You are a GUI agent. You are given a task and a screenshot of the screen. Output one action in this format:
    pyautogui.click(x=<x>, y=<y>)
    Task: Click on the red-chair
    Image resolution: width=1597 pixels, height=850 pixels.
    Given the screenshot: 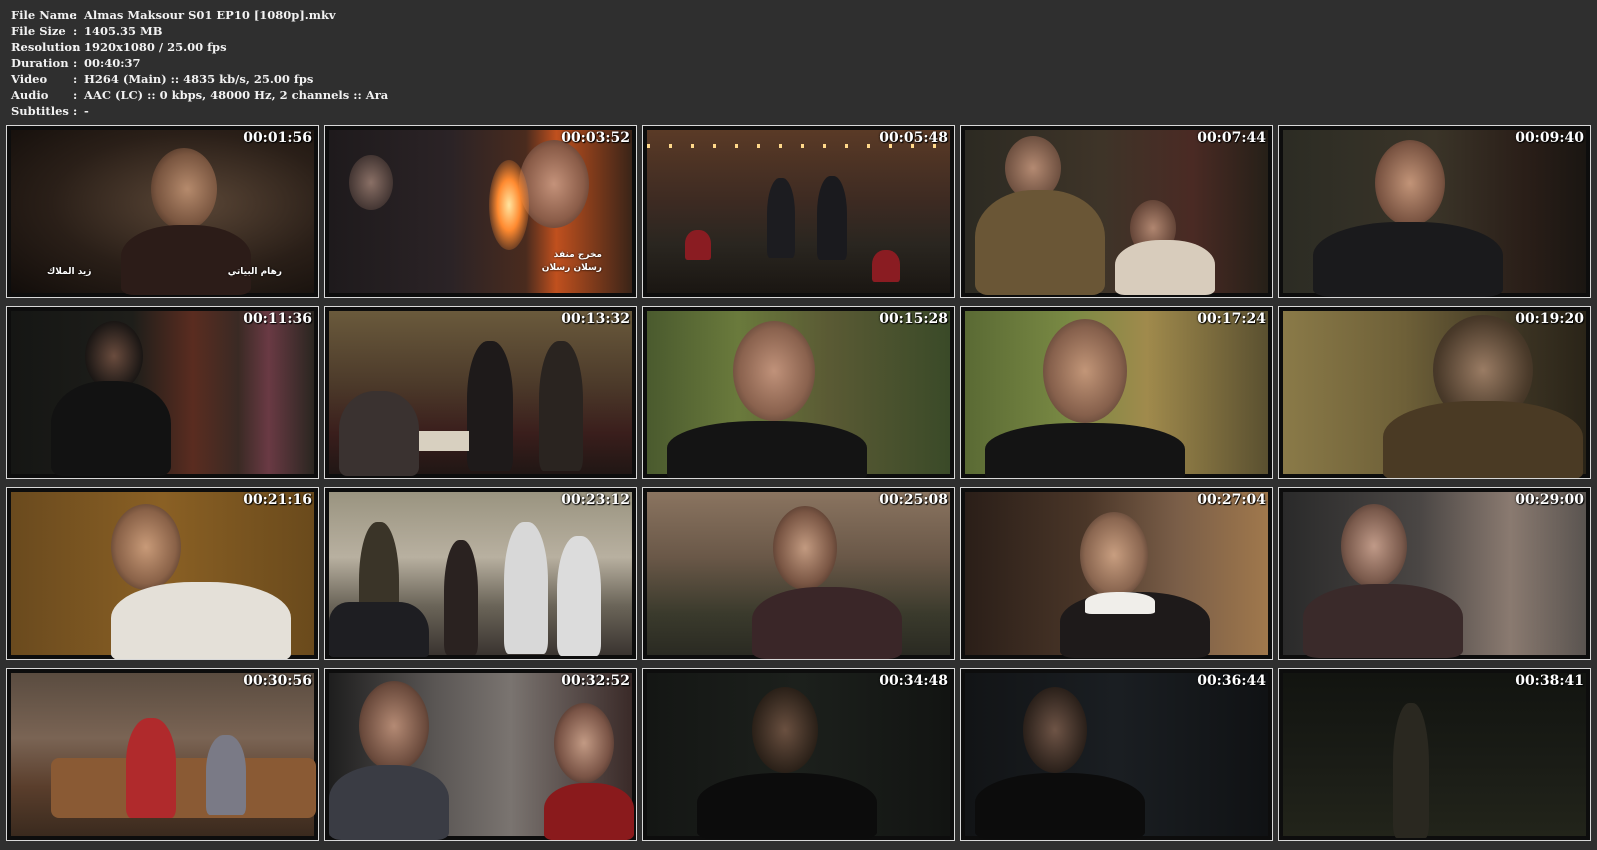 What is the action you would take?
    pyautogui.click(x=886, y=266)
    